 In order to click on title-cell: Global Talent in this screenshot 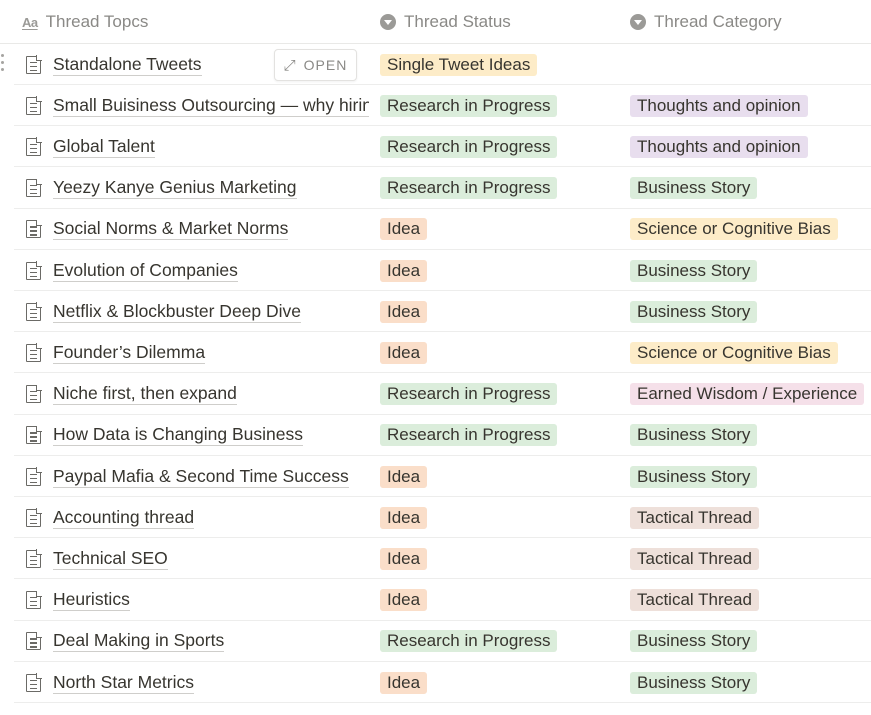, I will do `click(197, 146)`.